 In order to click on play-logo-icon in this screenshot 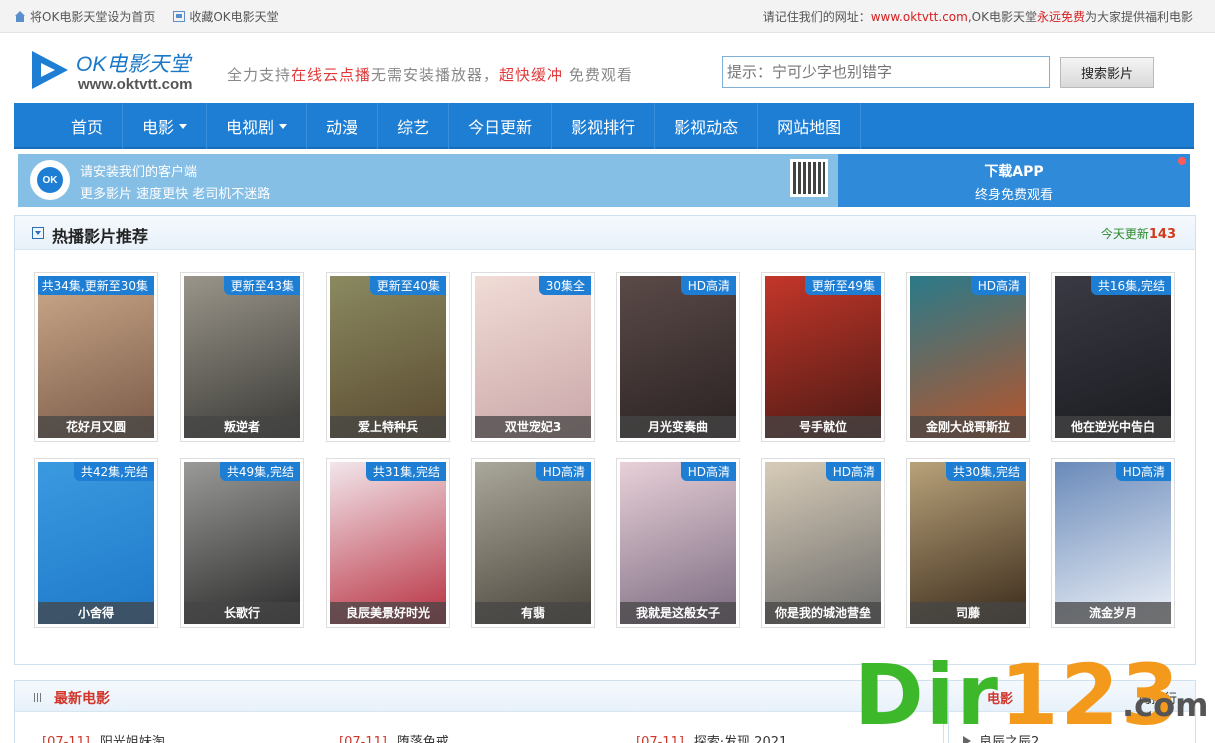, I will do `click(50, 70)`.